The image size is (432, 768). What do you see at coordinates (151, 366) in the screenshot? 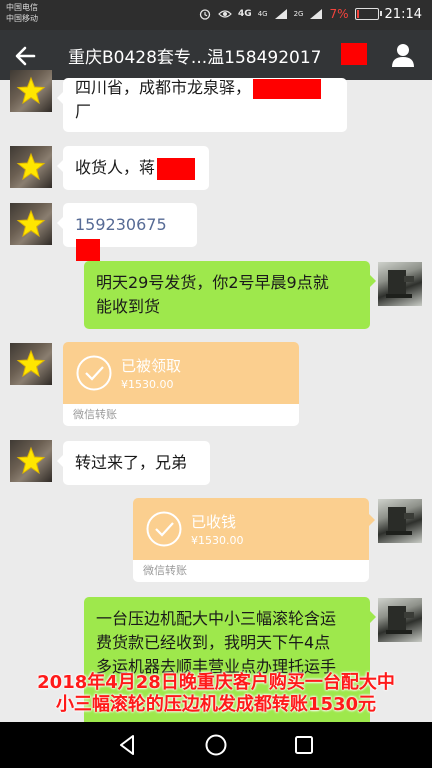
I see `transfer-status: 已被领取` at bounding box center [151, 366].